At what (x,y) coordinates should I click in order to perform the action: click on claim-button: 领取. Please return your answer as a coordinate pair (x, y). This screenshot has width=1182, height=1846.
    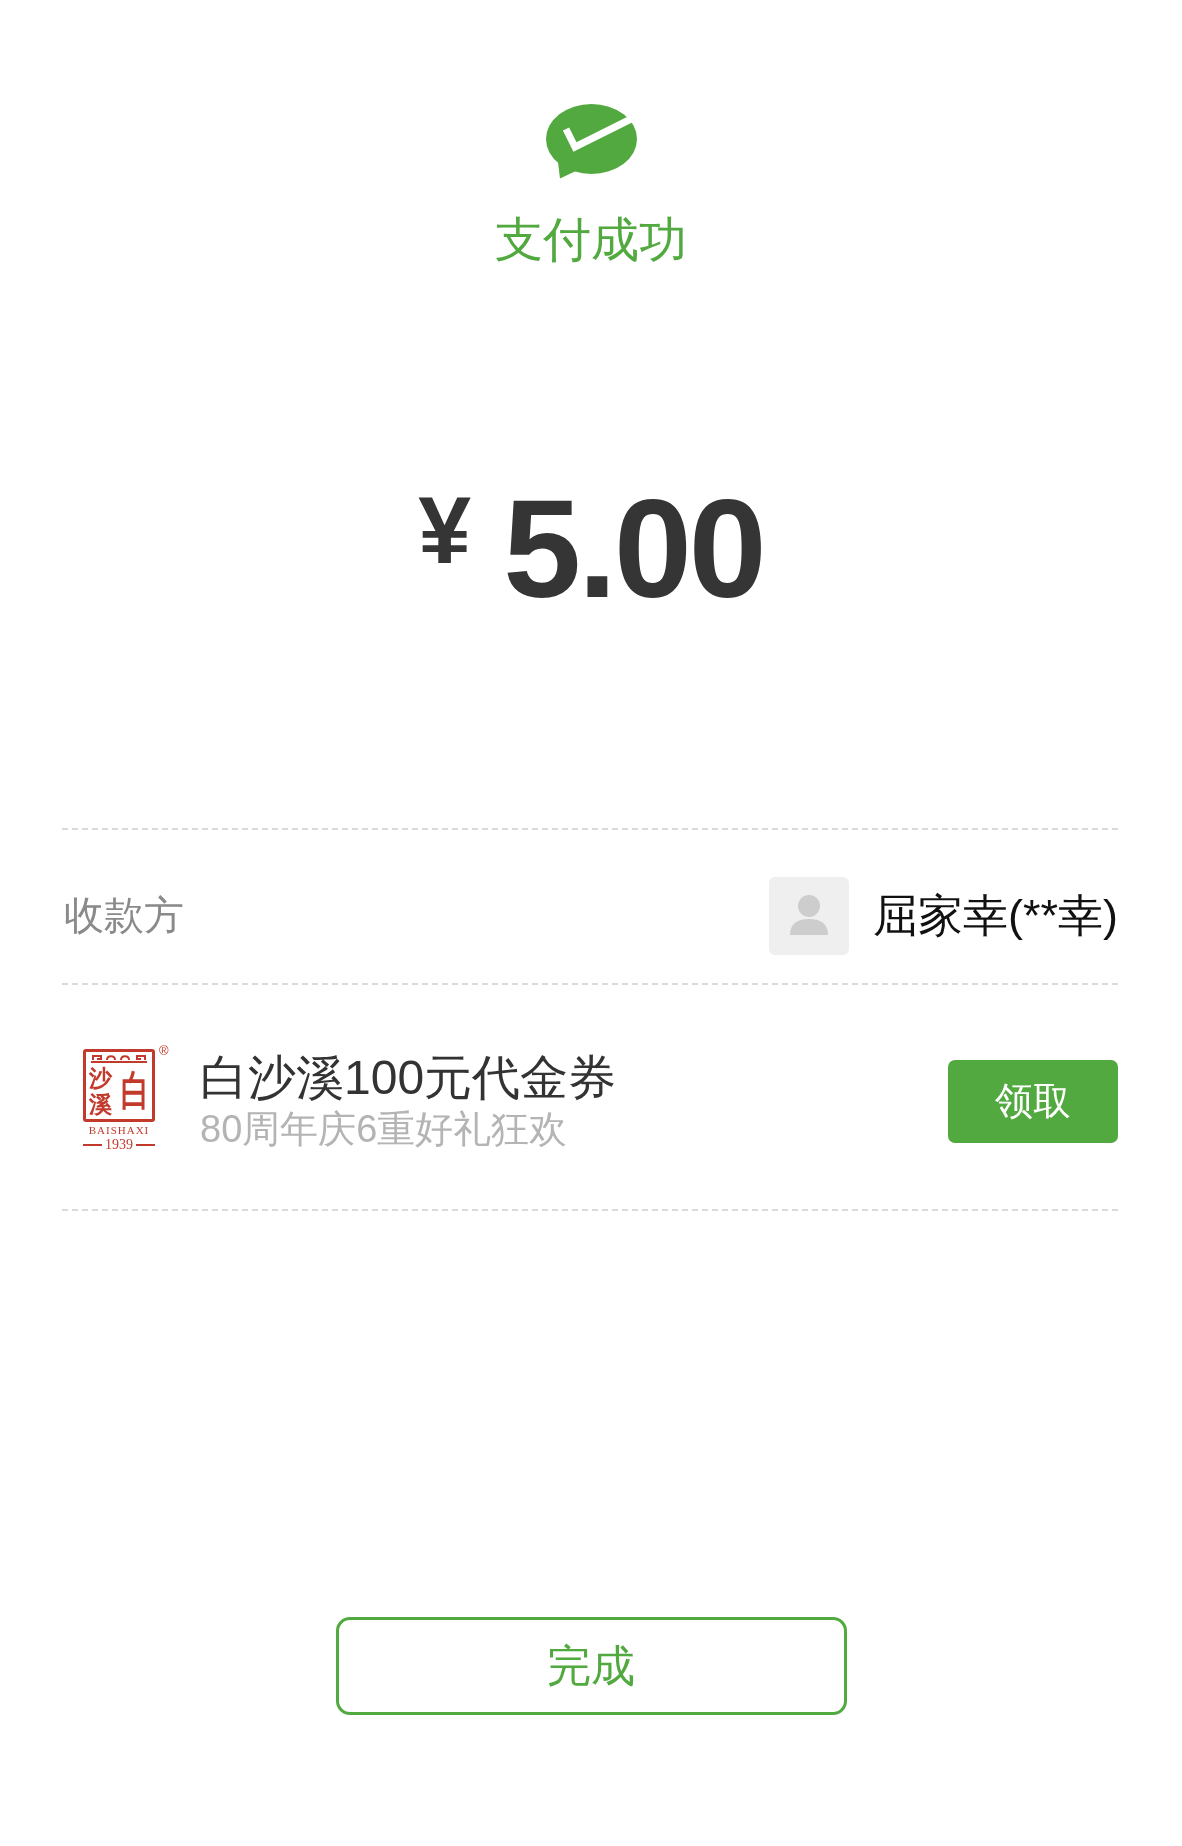
    Looking at the image, I should click on (1033, 1101).